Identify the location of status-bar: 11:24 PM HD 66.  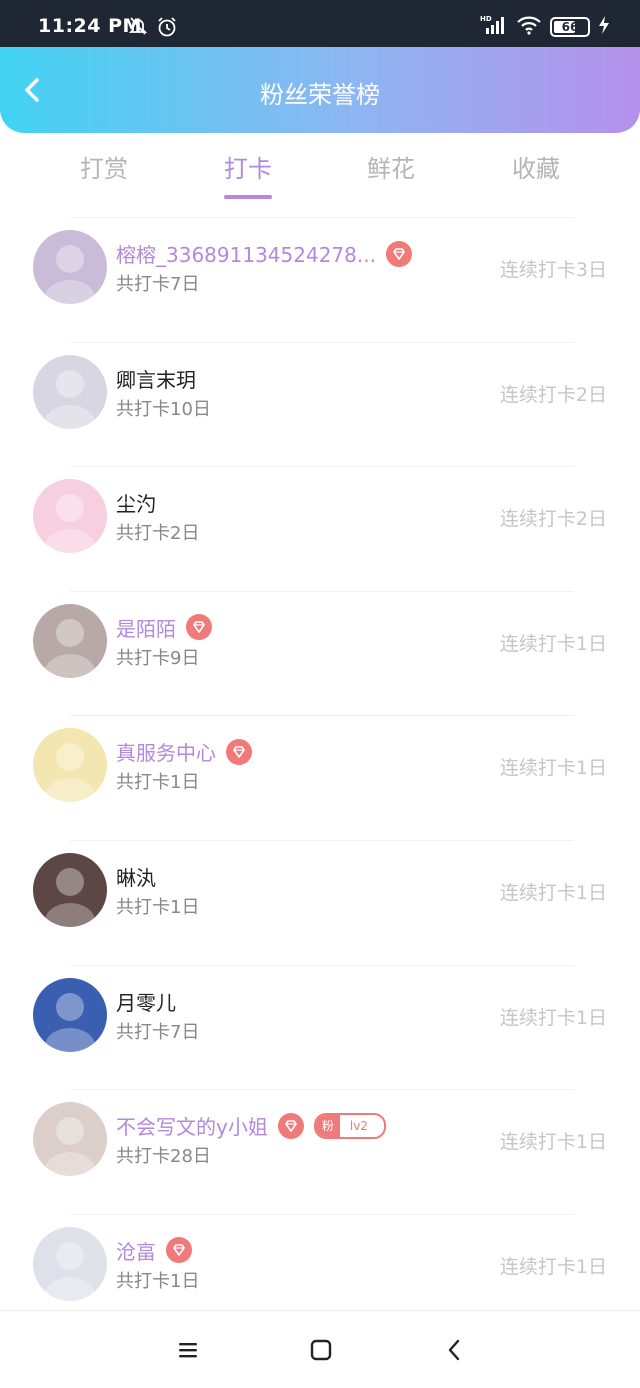
(320, 24).